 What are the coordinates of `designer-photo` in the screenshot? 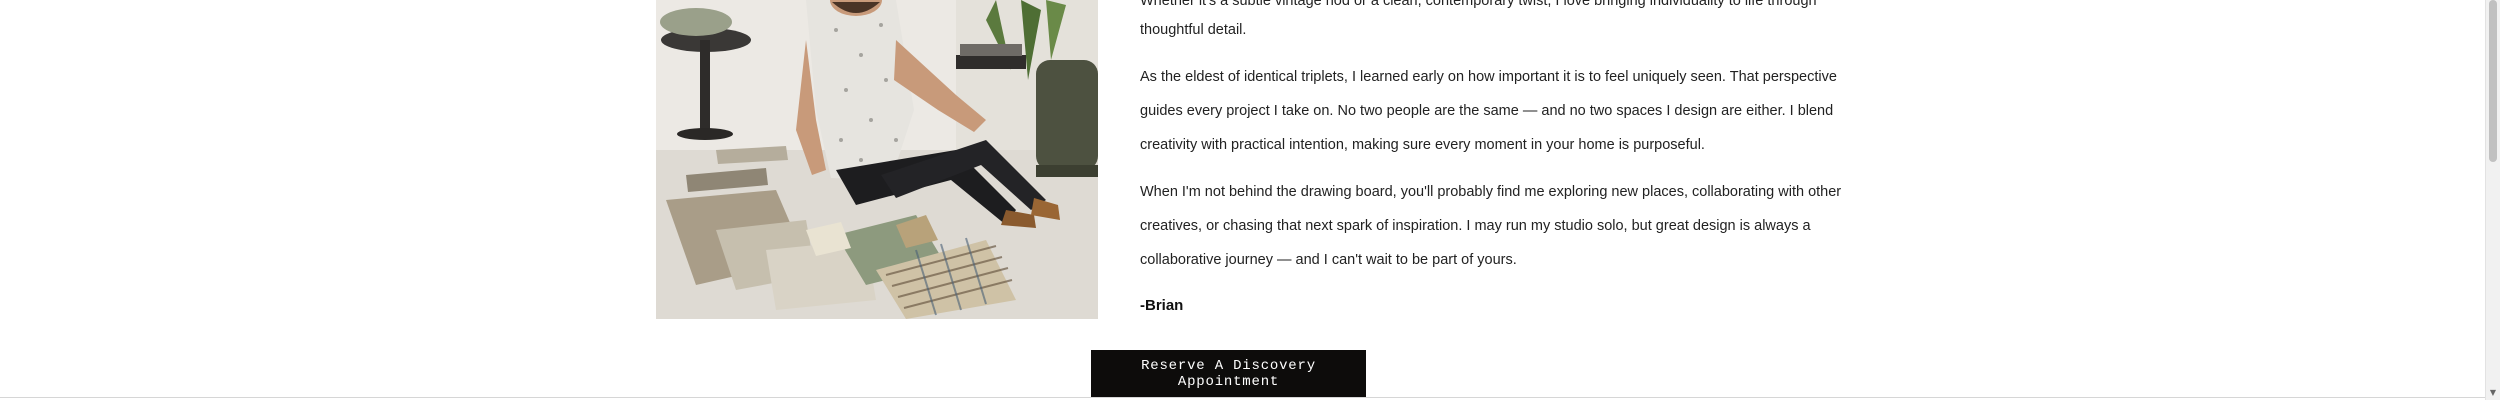 It's located at (877, 159).